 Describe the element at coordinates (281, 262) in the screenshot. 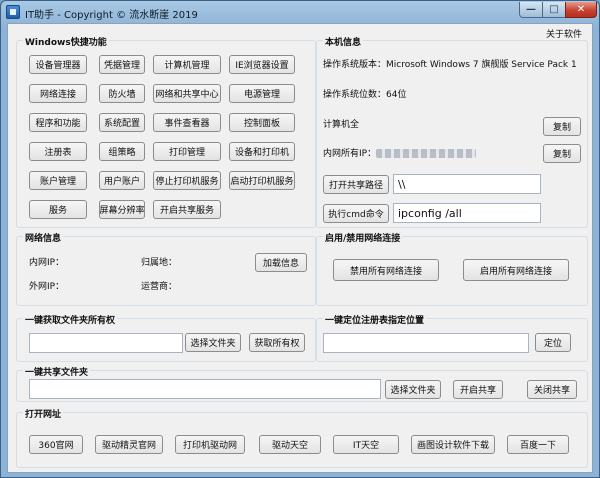

I see `load-info-button: 加载信息` at that location.